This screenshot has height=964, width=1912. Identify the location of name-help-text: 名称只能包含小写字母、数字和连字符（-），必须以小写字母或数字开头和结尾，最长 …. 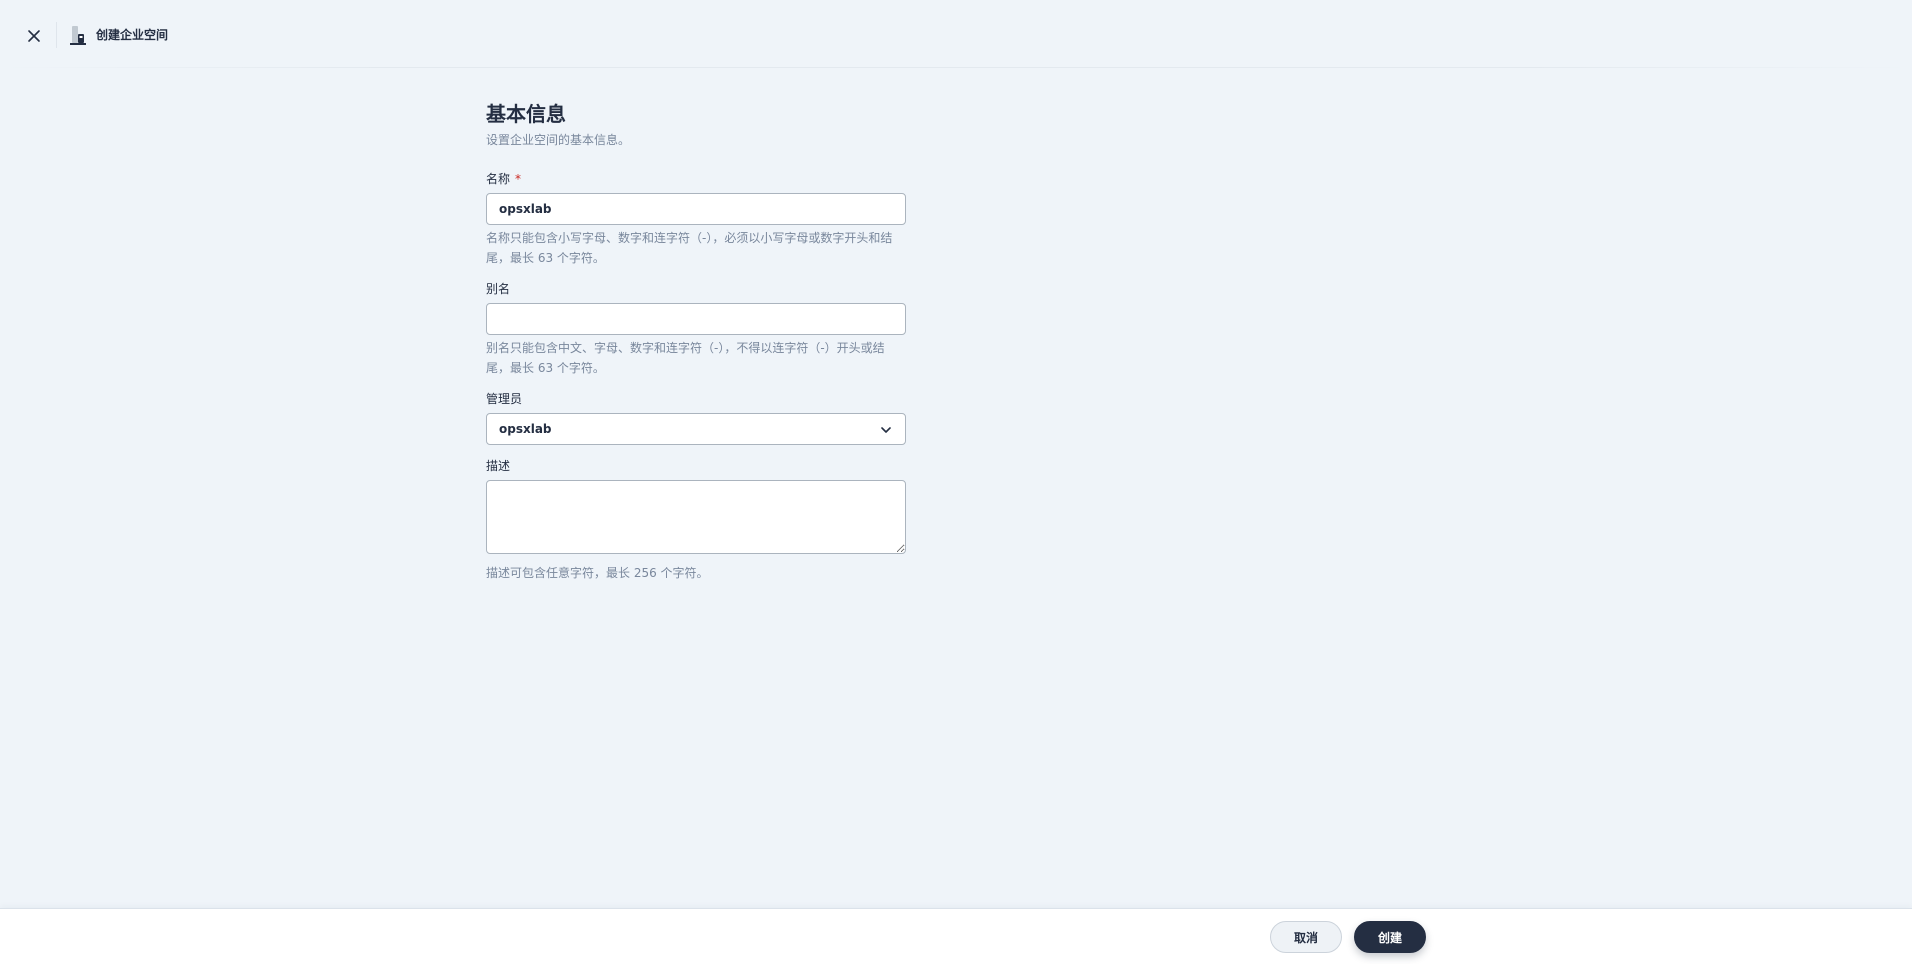
(689, 248).